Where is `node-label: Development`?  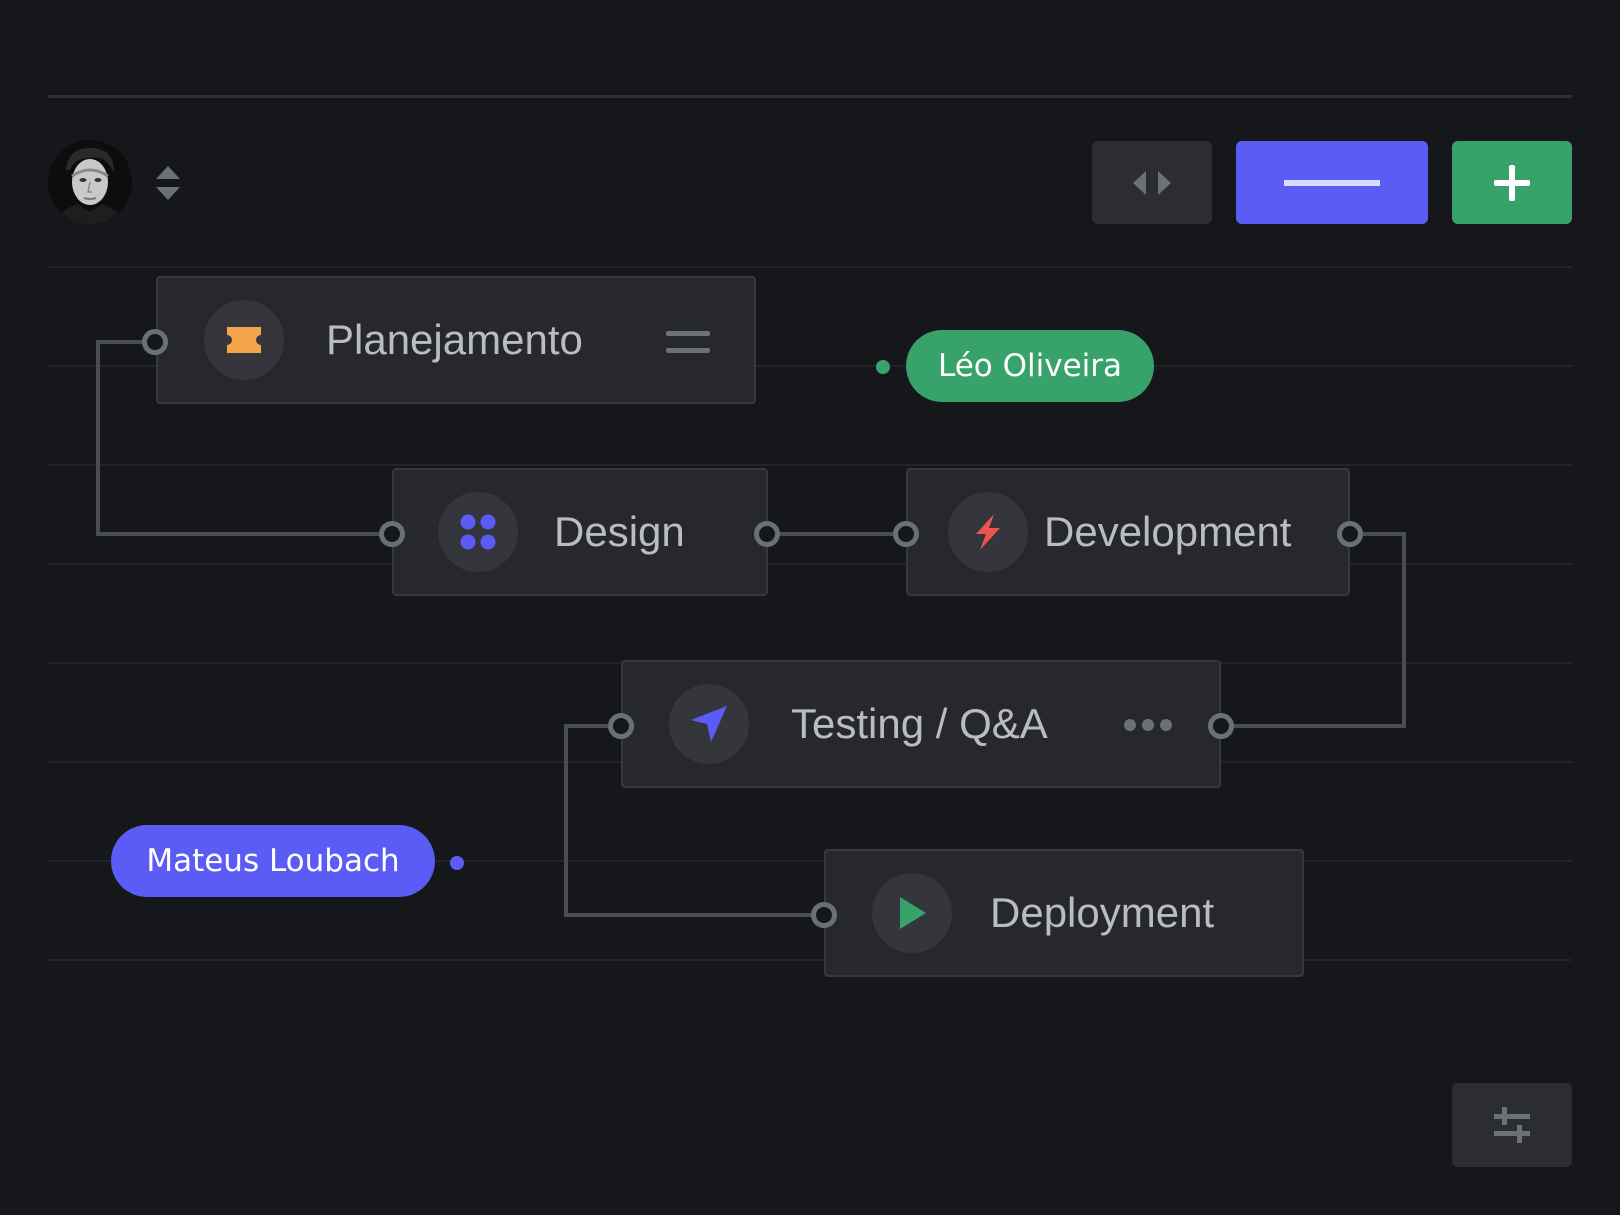 node-label: Development is located at coordinates (1168, 531).